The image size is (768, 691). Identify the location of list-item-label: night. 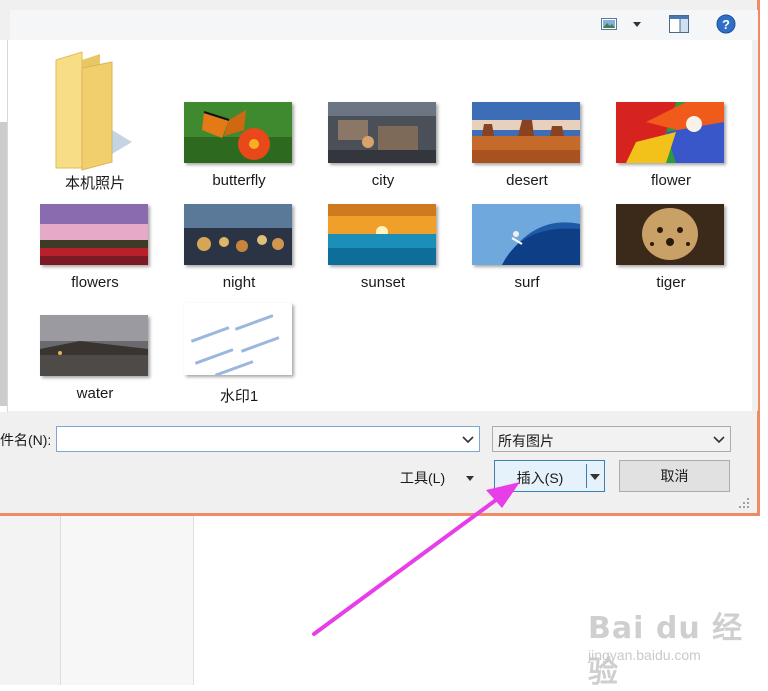
(239, 282).